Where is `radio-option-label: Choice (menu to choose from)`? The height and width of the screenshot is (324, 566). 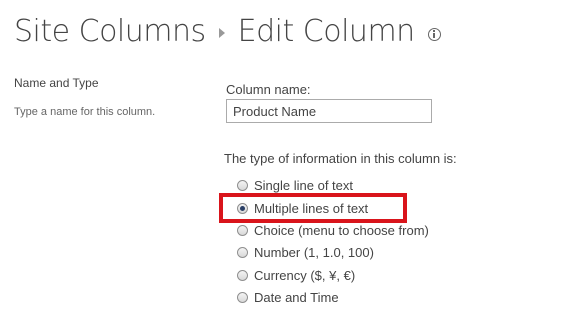
radio-option-label: Choice (menu to choose from) is located at coordinates (341, 230).